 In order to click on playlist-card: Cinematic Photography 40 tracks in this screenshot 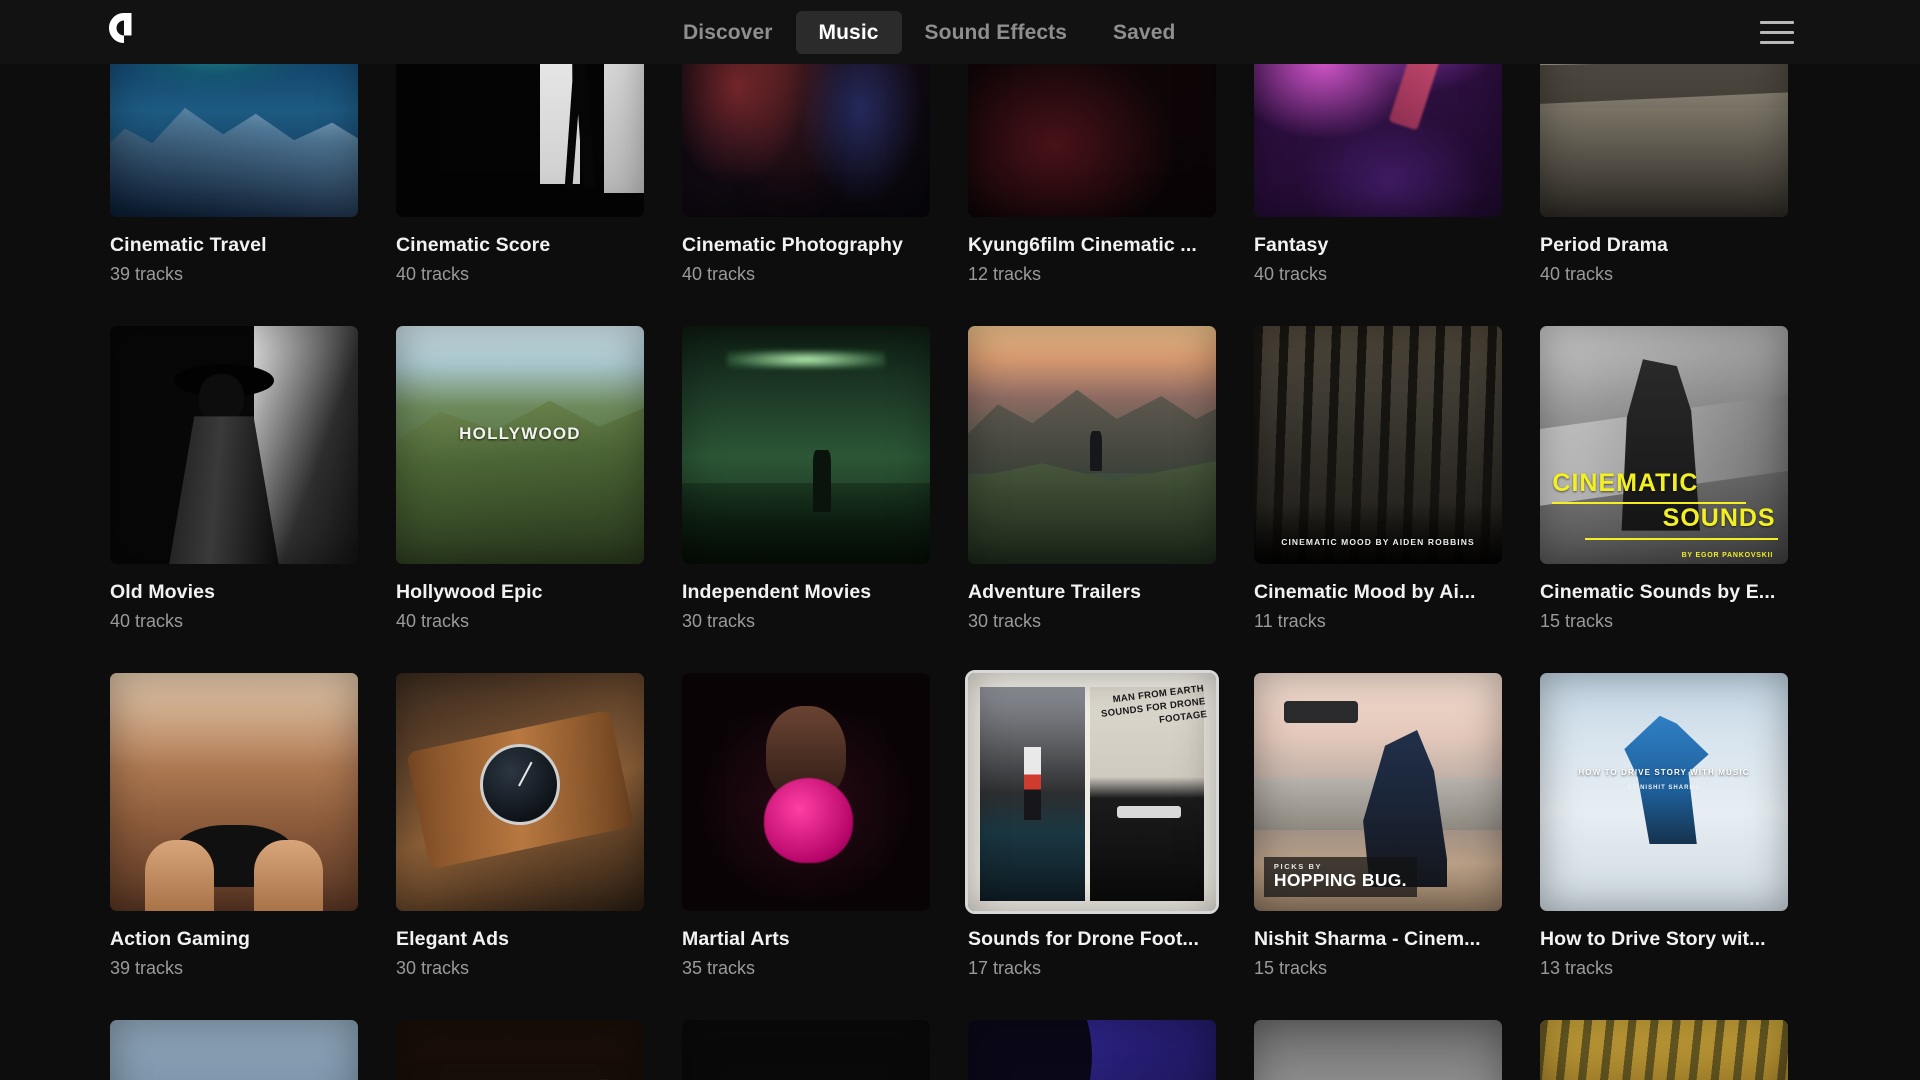, I will do `click(806, 175)`.